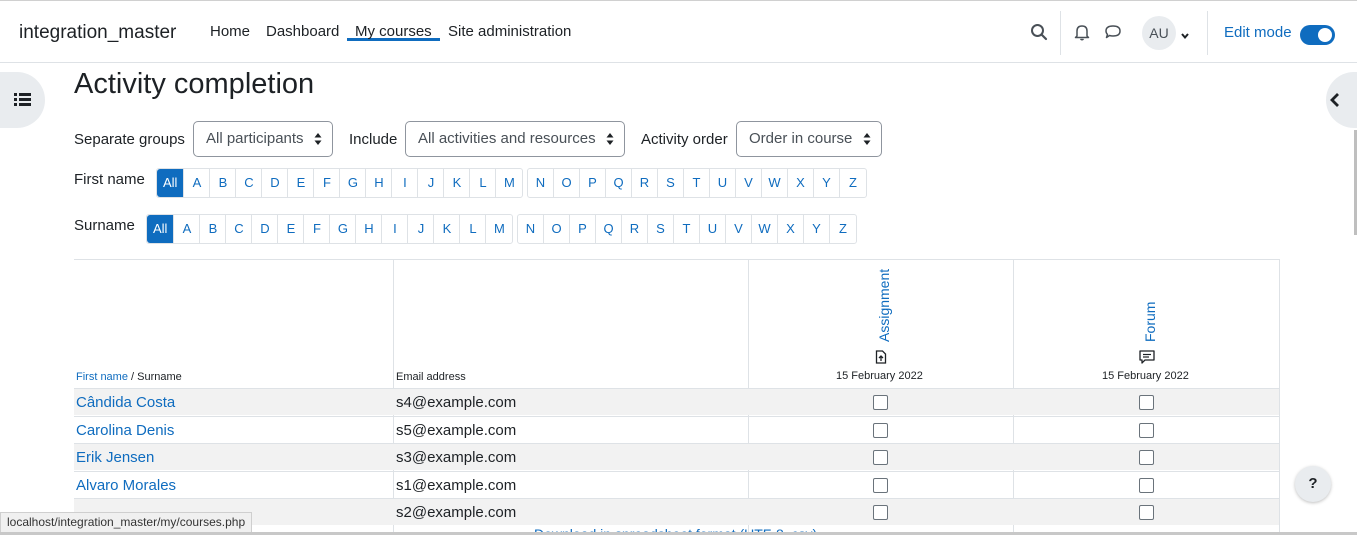 This screenshot has height=535, width=1357. I want to click on firstname-initial-b: B, so click(223, 183).